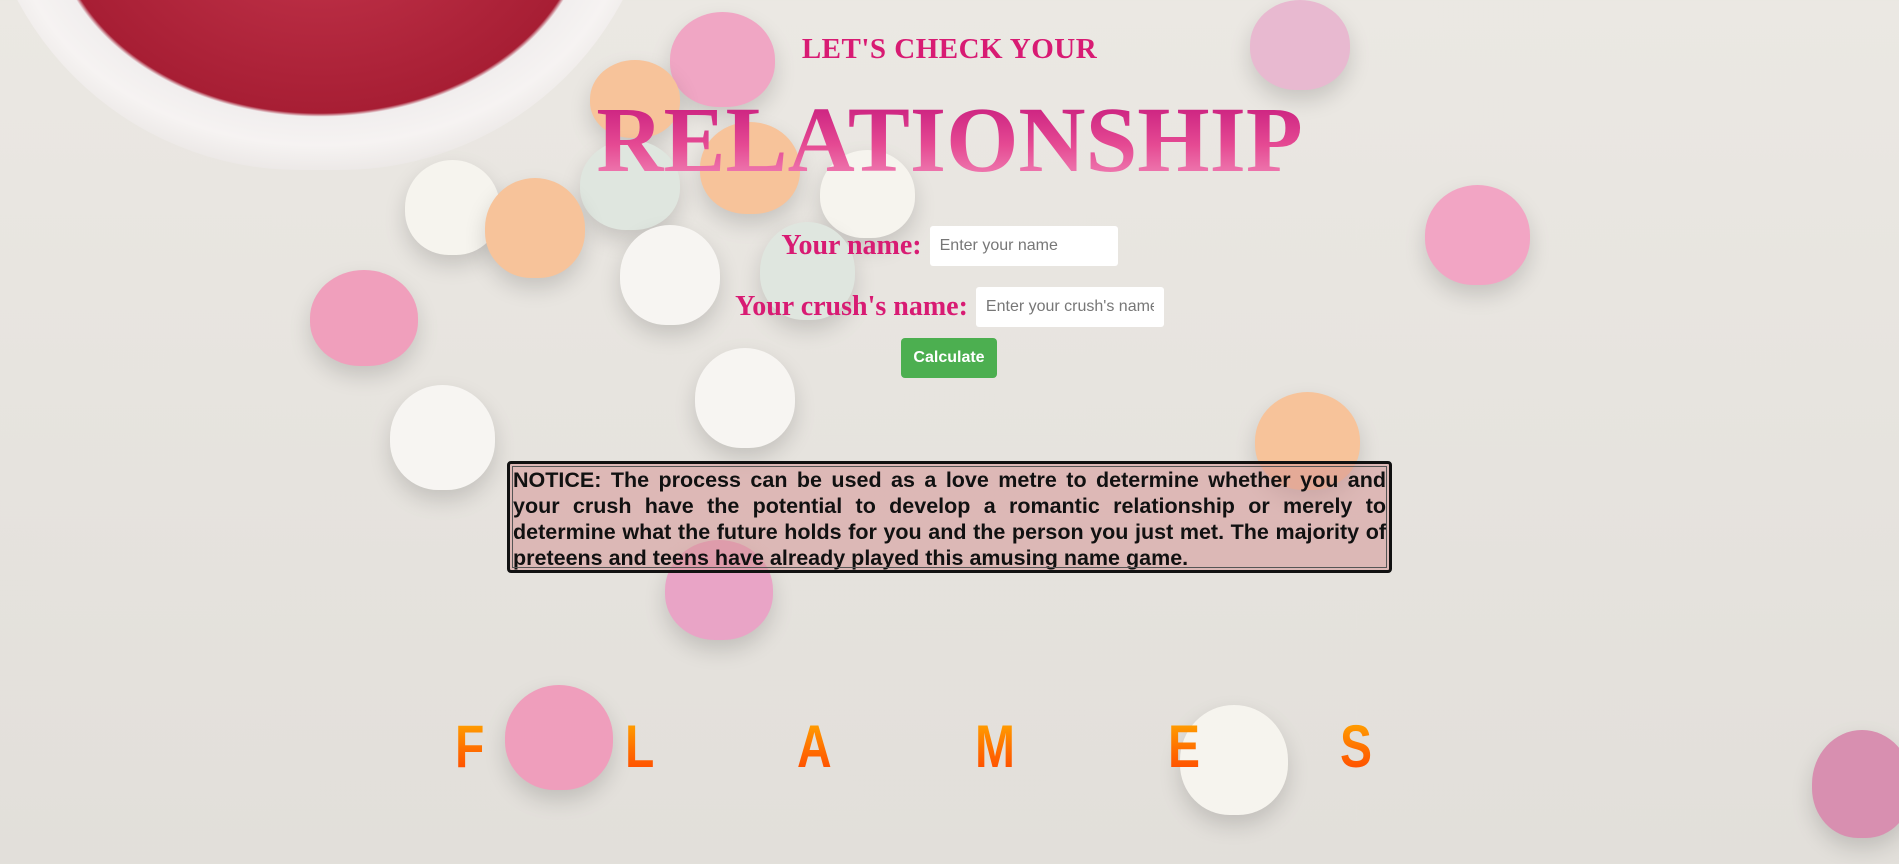  Describe the element at coordinates (995, 746) in the screenshot. I see `flames-letter-m: M` at that location.